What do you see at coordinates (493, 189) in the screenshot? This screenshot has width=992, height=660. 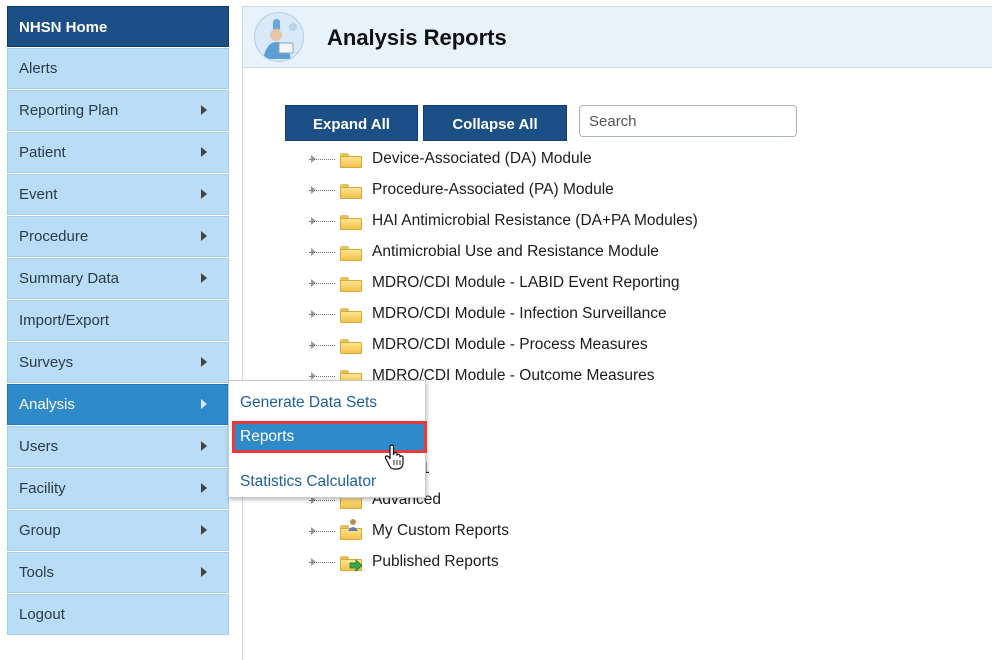 I see `tree-node-label: Procedure-Associated (PA) Module` at bounding box center [493, 189].